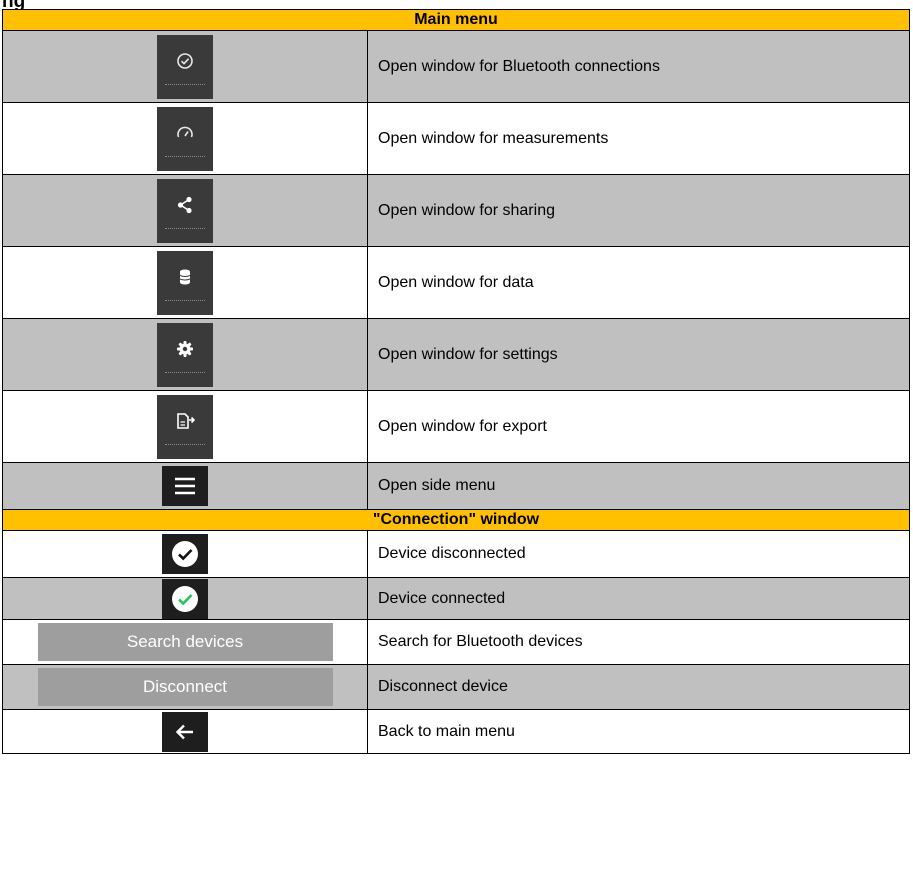 This screenshot has height=887, width=913. I want to click on table-row: Open window for data, so click(456, 282).